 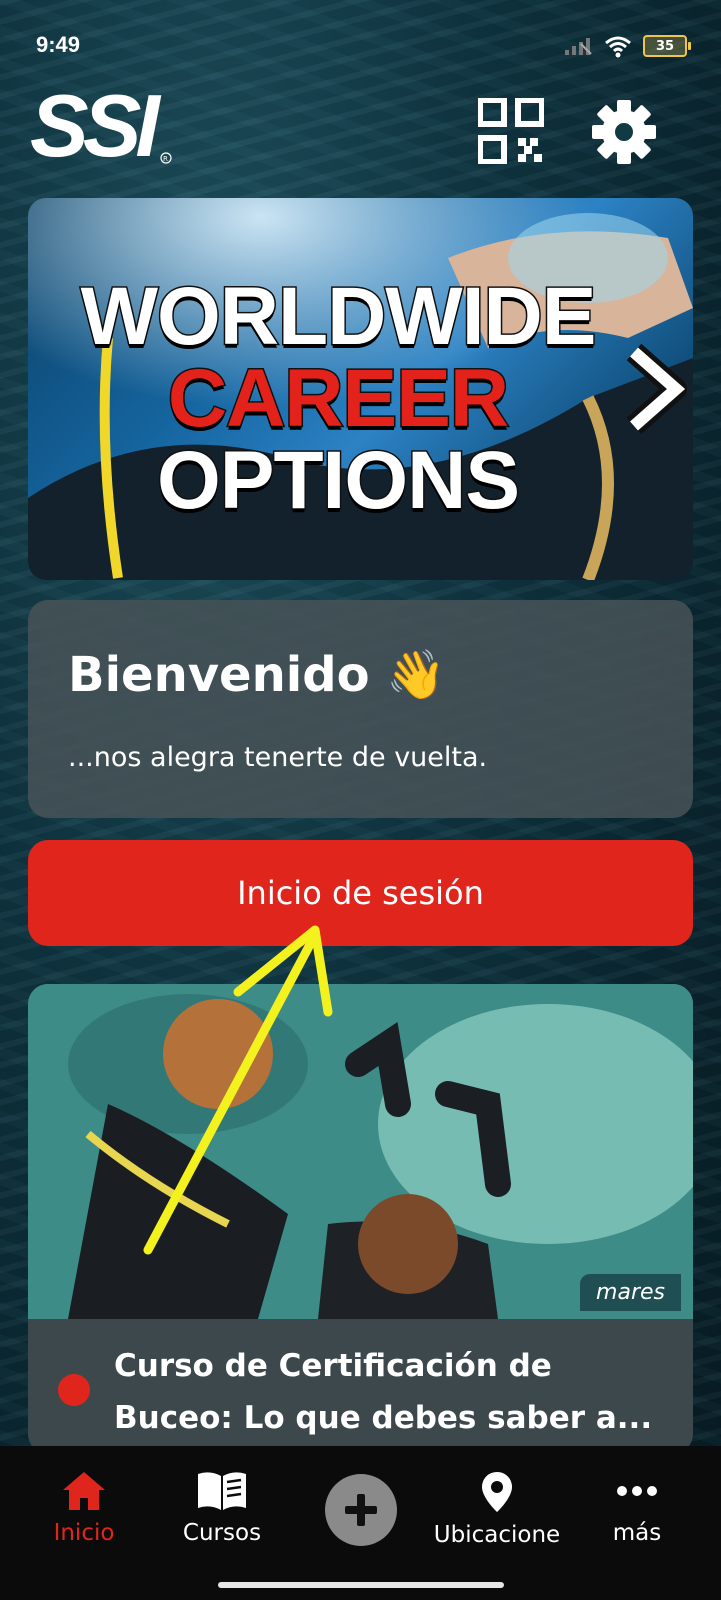 I want to click on status-time: 9:49, so click(x=58, y=44).